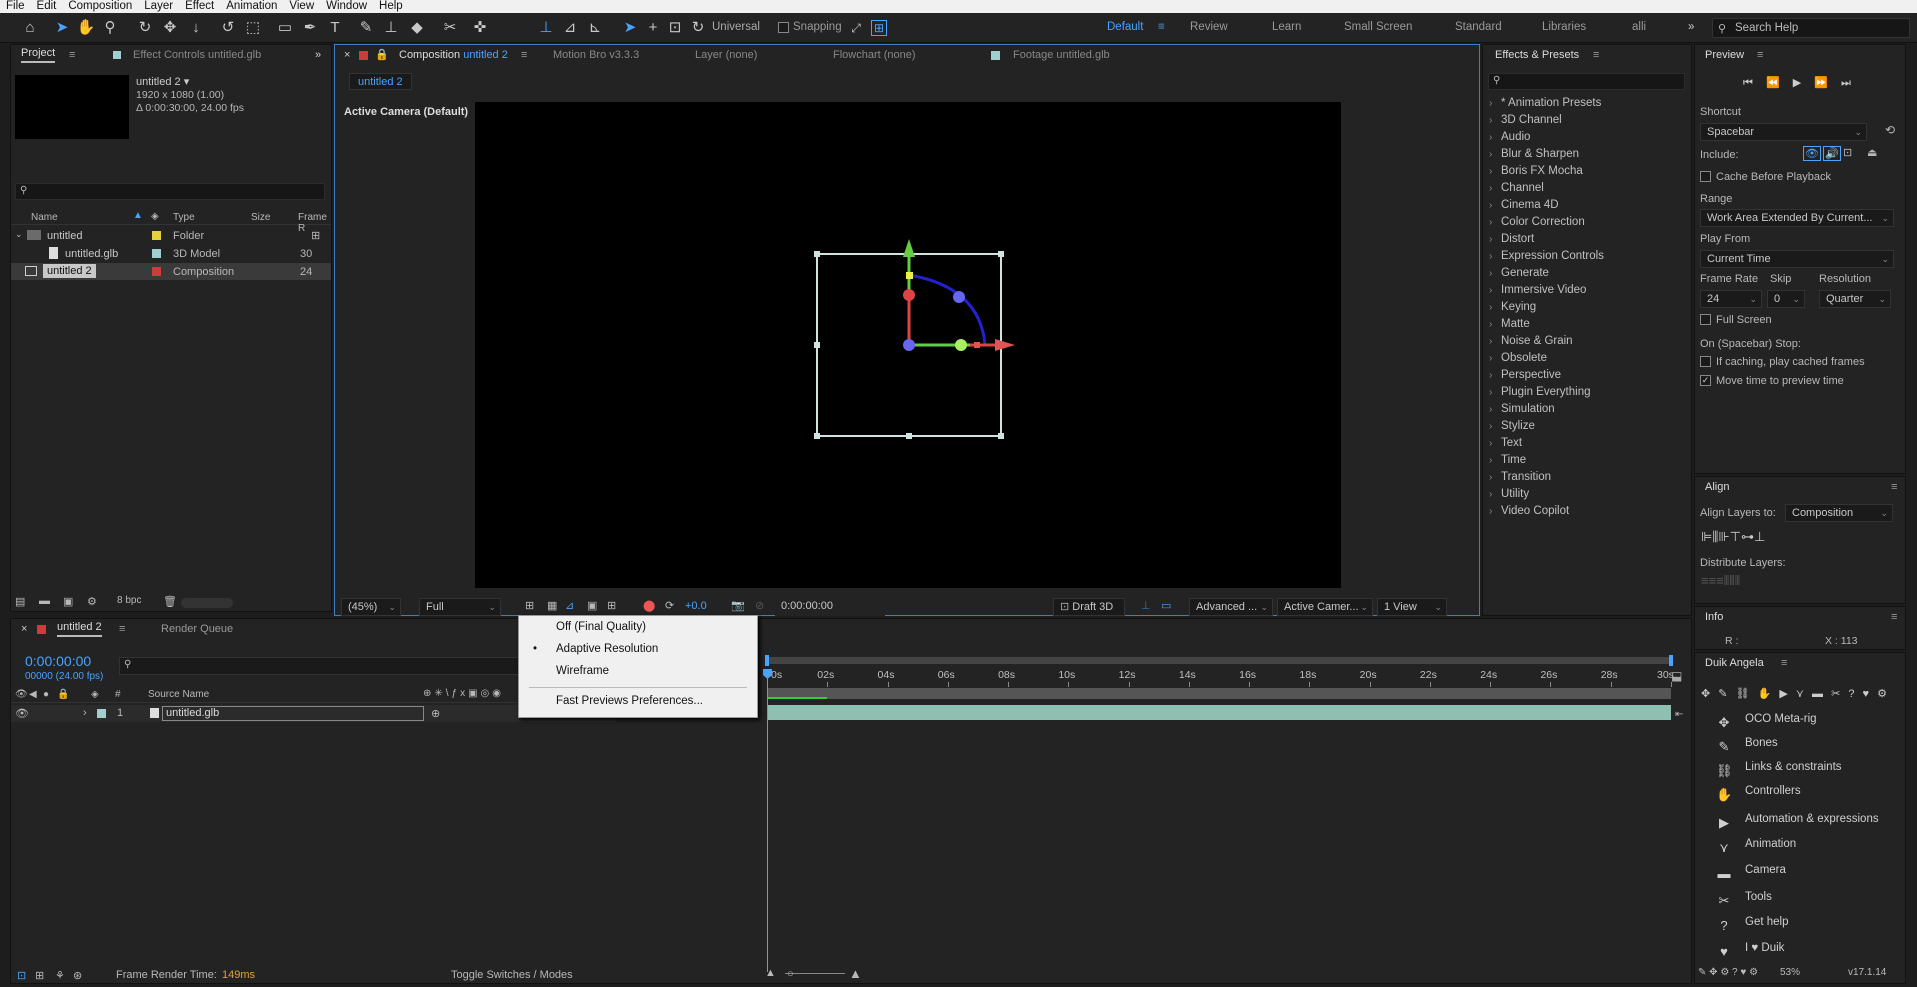 The height and width of the screenshot is (987, 1917). I want to click on menu-file: File, so click(15, 6).